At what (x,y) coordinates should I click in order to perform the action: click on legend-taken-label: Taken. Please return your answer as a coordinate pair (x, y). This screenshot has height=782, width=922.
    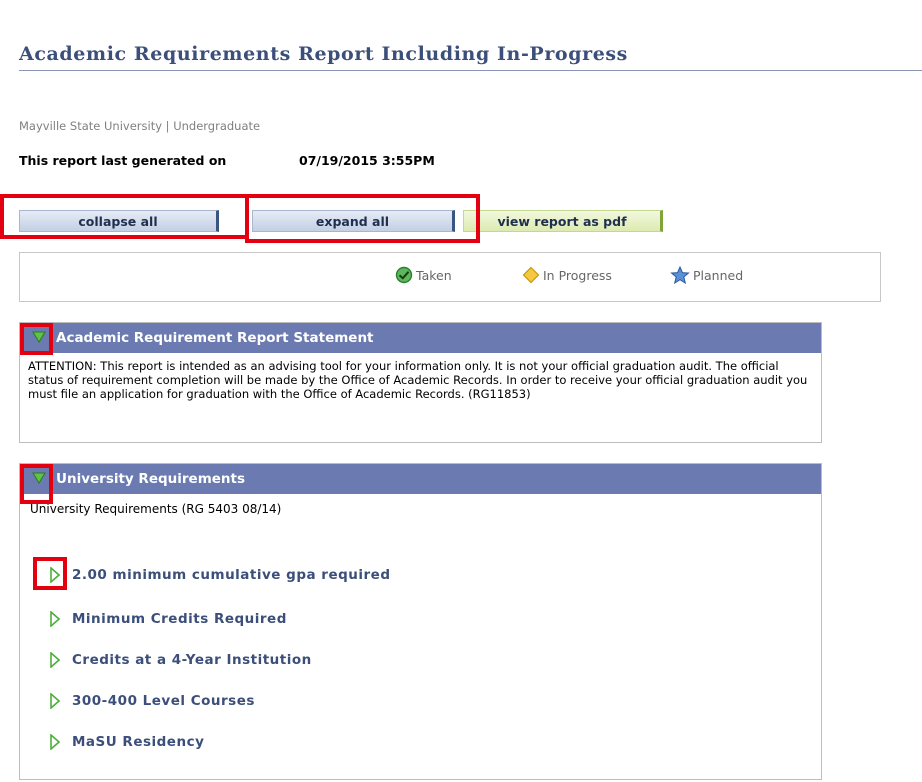
    Looking at the image, I should click on (434, 275).